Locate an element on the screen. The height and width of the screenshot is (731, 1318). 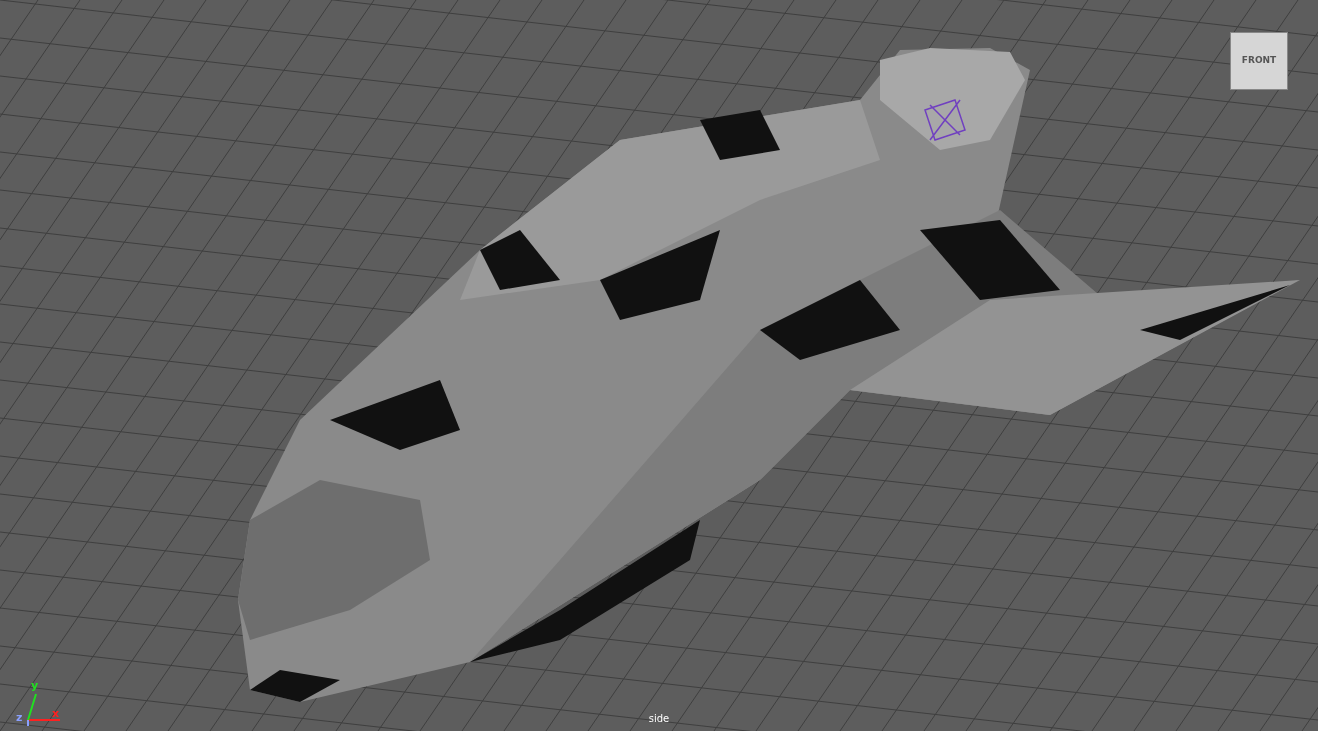
camera-label: side is located at coordinates (659, 719).